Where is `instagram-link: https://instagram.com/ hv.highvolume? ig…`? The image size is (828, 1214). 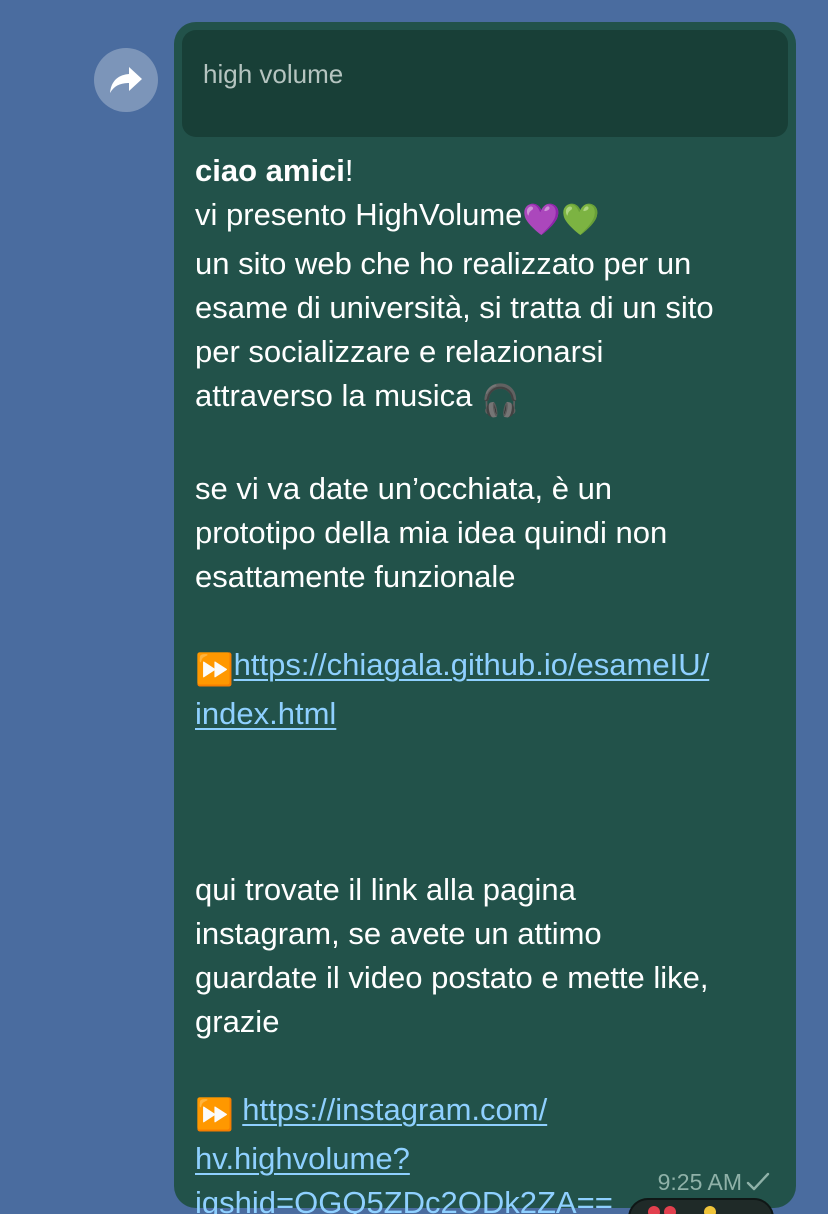
instagram-link: https://instagram.com/ hv.highvolume? ig… is located at coordinates (404, 1153).